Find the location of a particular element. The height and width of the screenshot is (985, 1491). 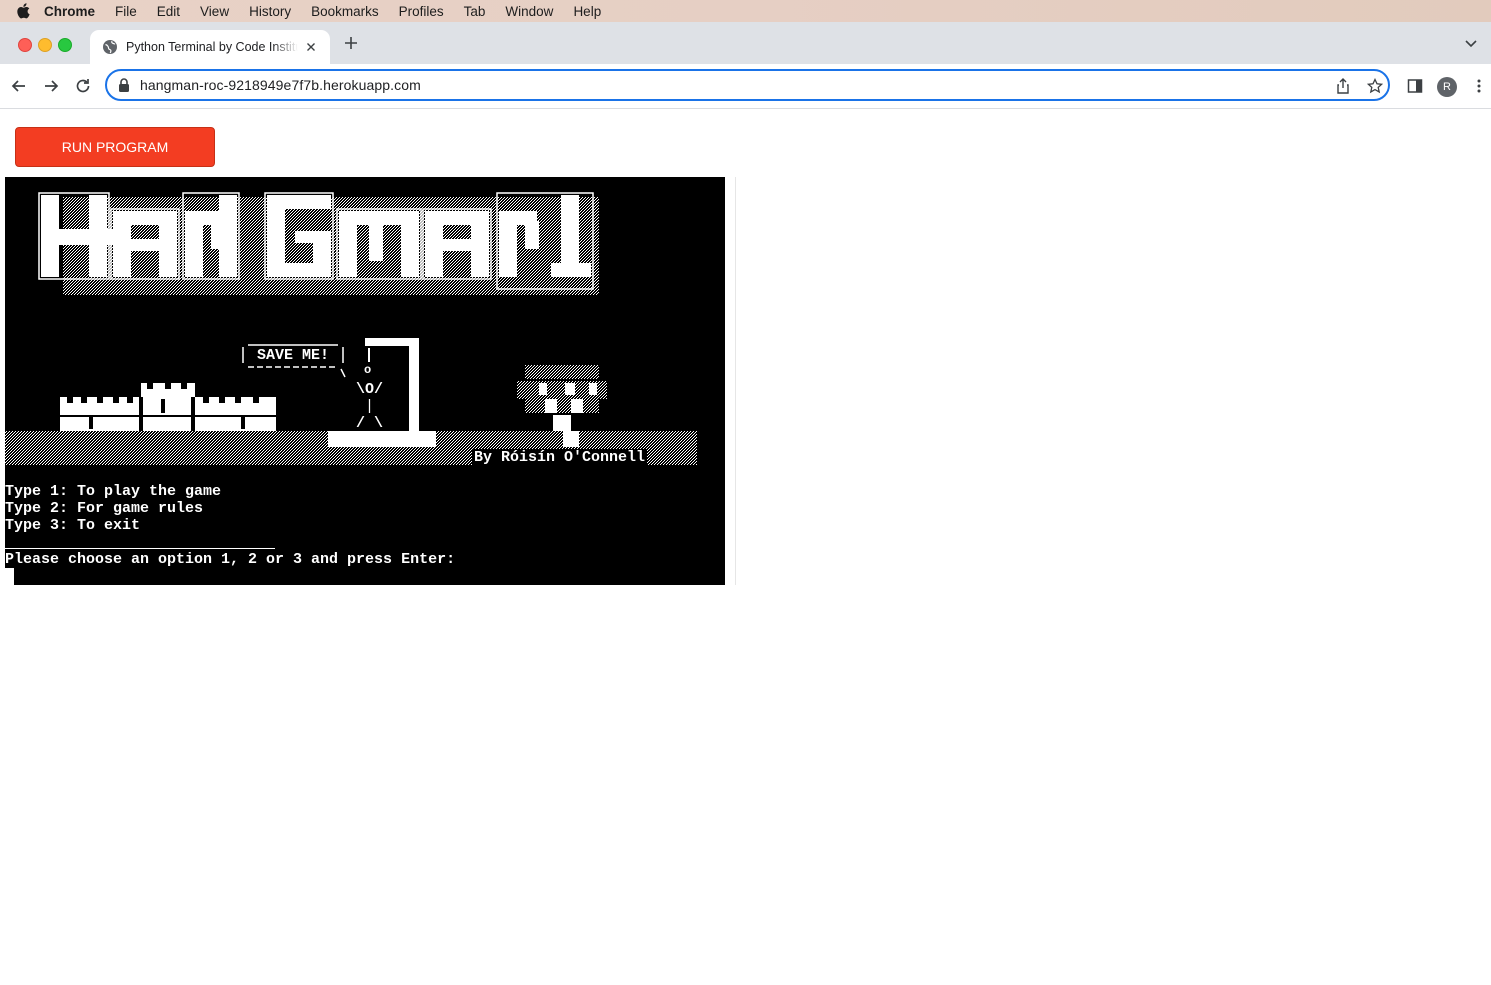

tab-search-chevron-down-icon is located at coordinates (1471, 43).